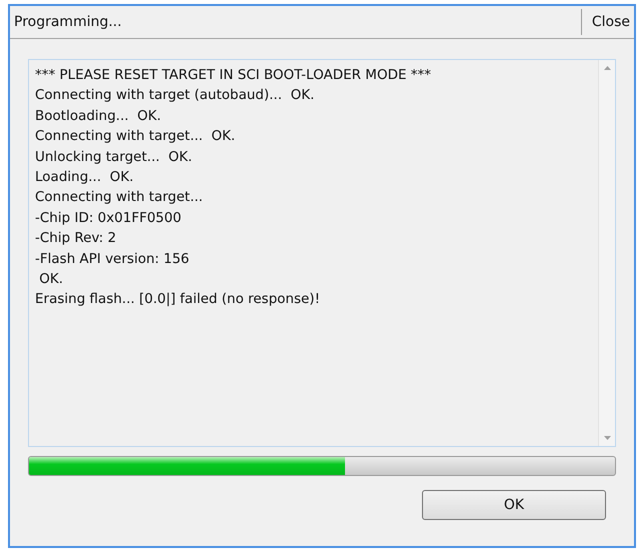 Image resolution: width=644 pixels, height=554 pixels. Describe the element at coordinates (84, 178) in the screenshot. I see `log-line: Loading... OK.` at that location.